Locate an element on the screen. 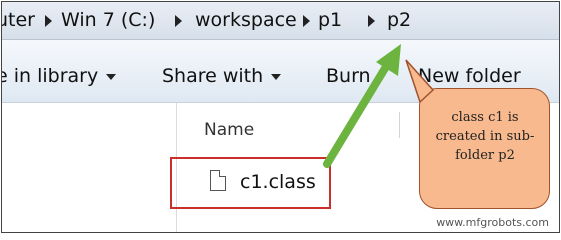 The width and height of the screenshot is (561, 240). green-arrow-shaft is located at coordinates (358, 112).